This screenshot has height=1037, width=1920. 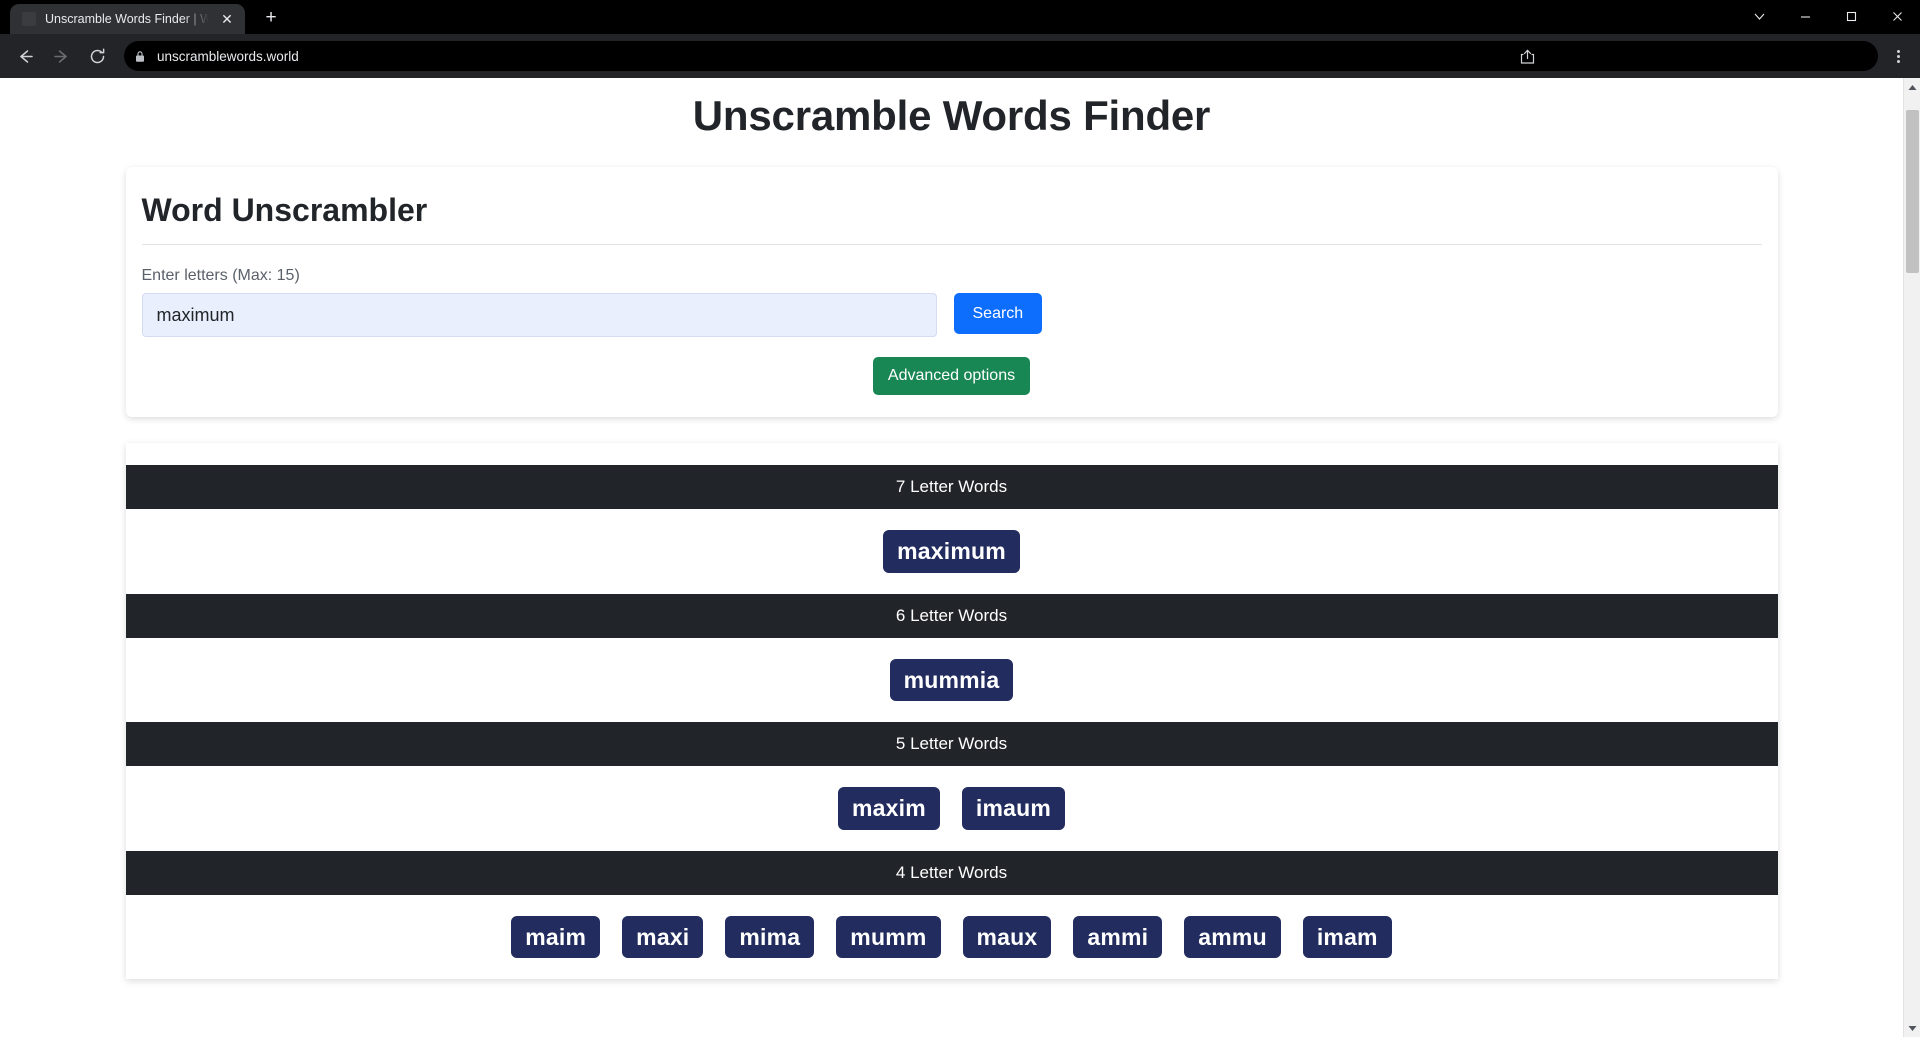 I want to click on browser-tab: Unscramble Words Finder | Word ✕, so click(x=127, y=19).